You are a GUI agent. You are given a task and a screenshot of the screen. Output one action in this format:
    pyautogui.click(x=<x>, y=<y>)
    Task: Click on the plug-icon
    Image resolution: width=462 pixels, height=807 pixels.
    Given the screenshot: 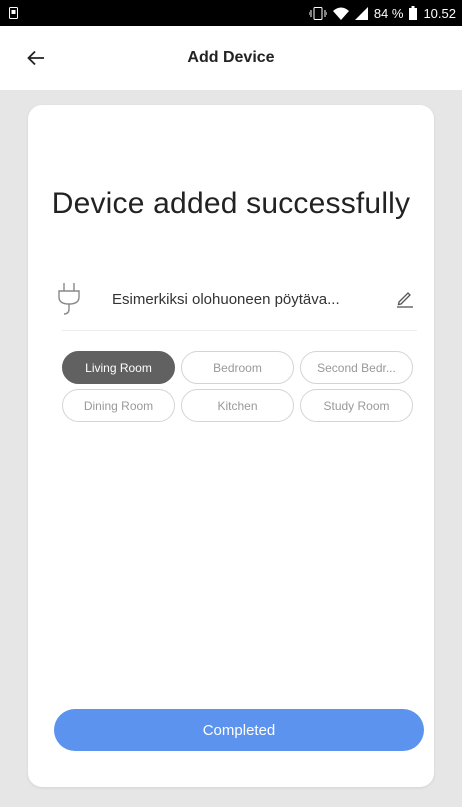 What is the action you would take?
    pyautogui.click(x=69, y=299)
    